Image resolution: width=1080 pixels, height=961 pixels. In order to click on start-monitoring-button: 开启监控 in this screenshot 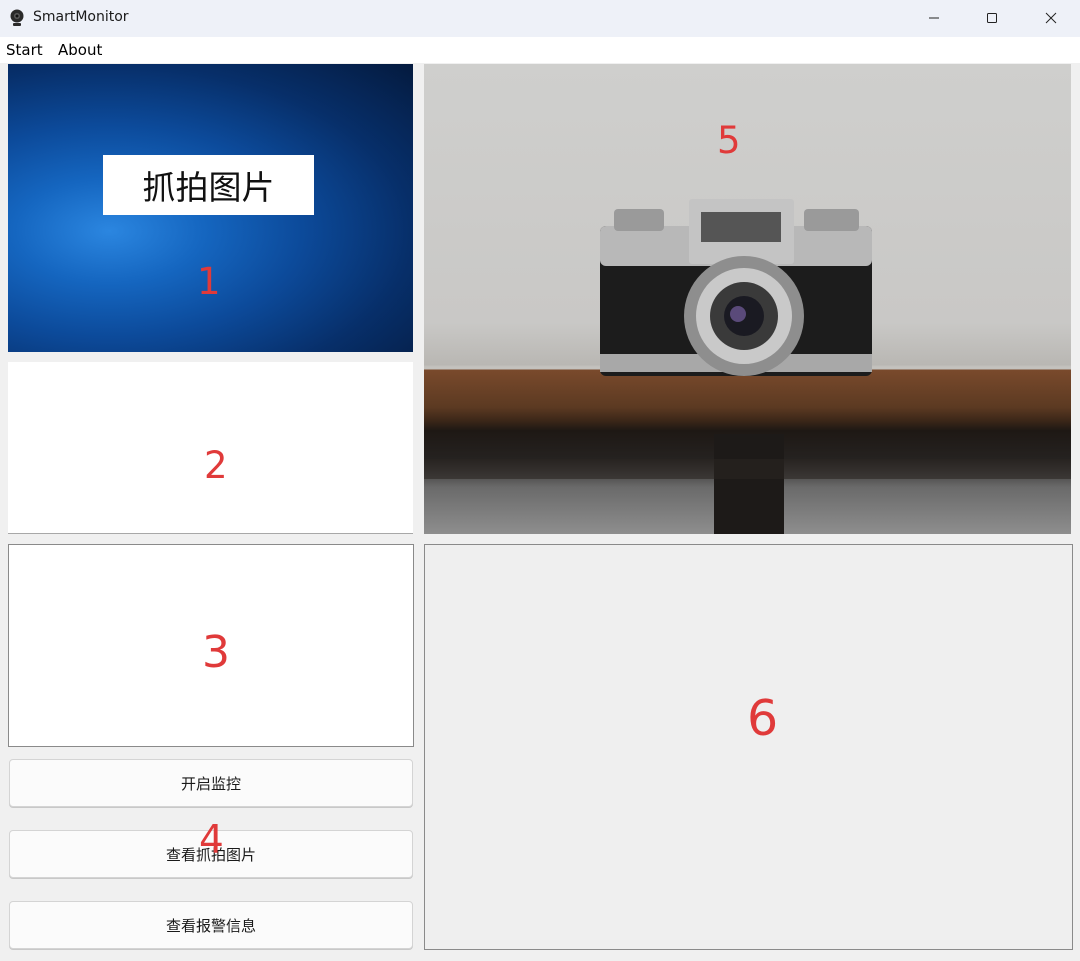, I will do `click(211, 783)`.